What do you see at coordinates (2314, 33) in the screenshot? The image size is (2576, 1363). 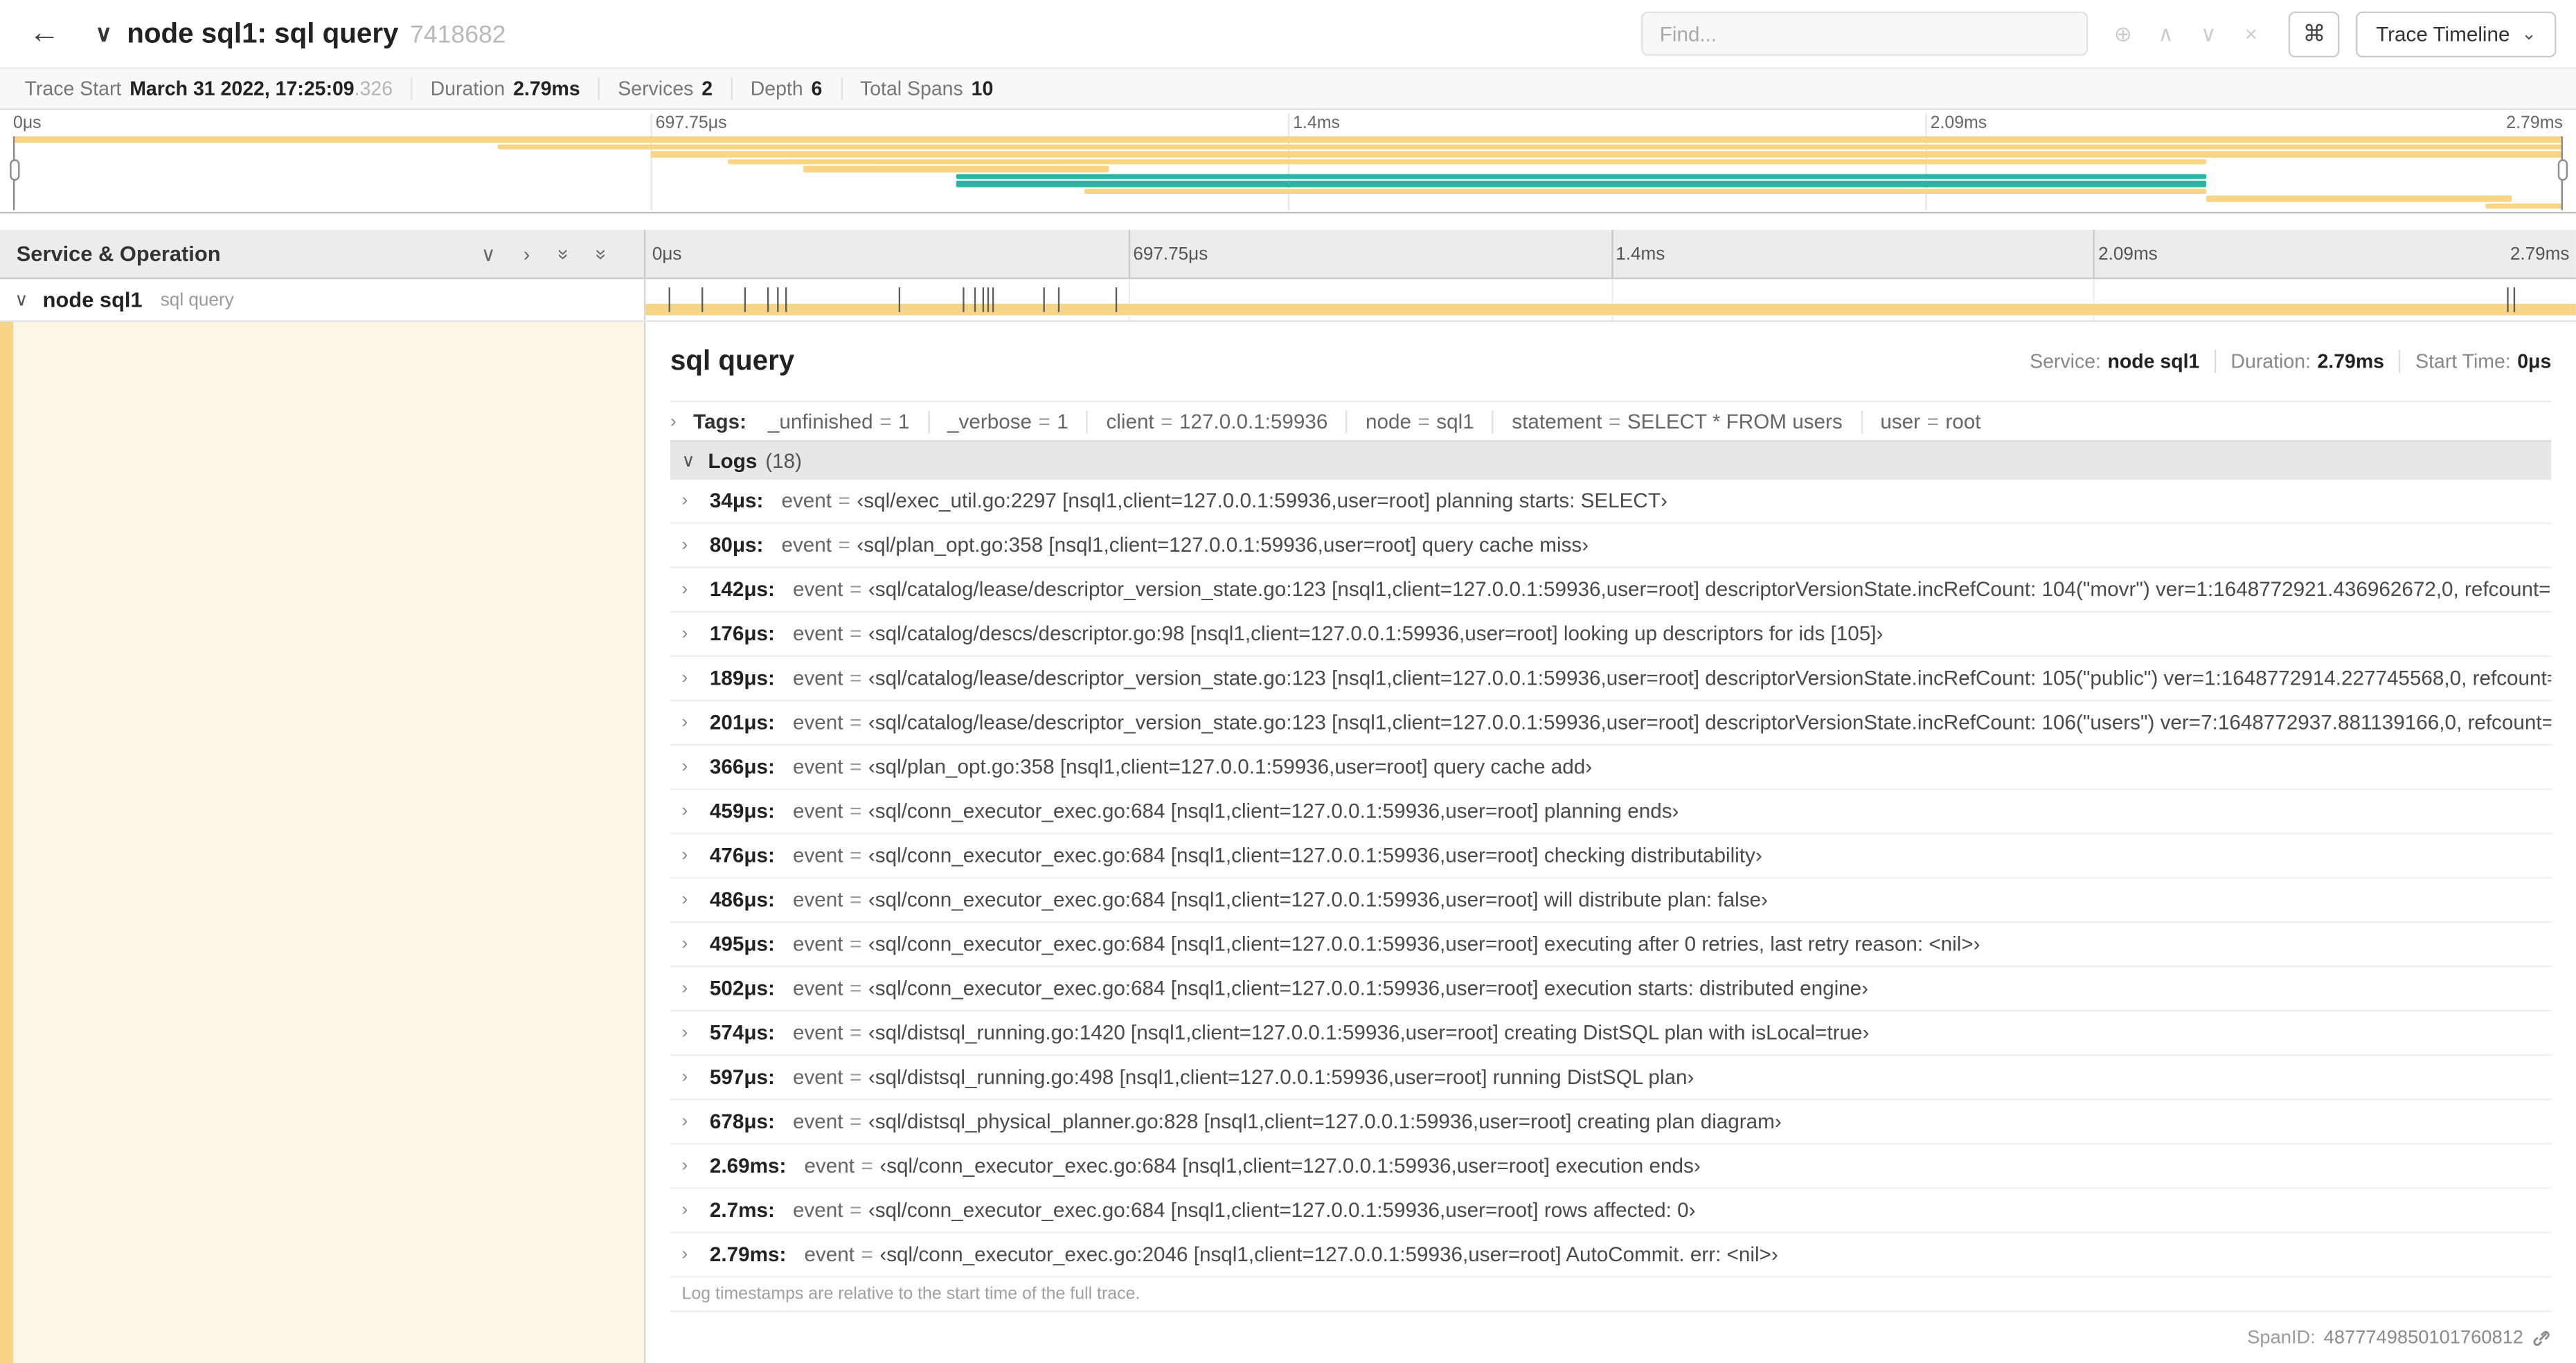 I see `keyboard-shortcuts-button: ⌘` at bounding box center [2314, 33].